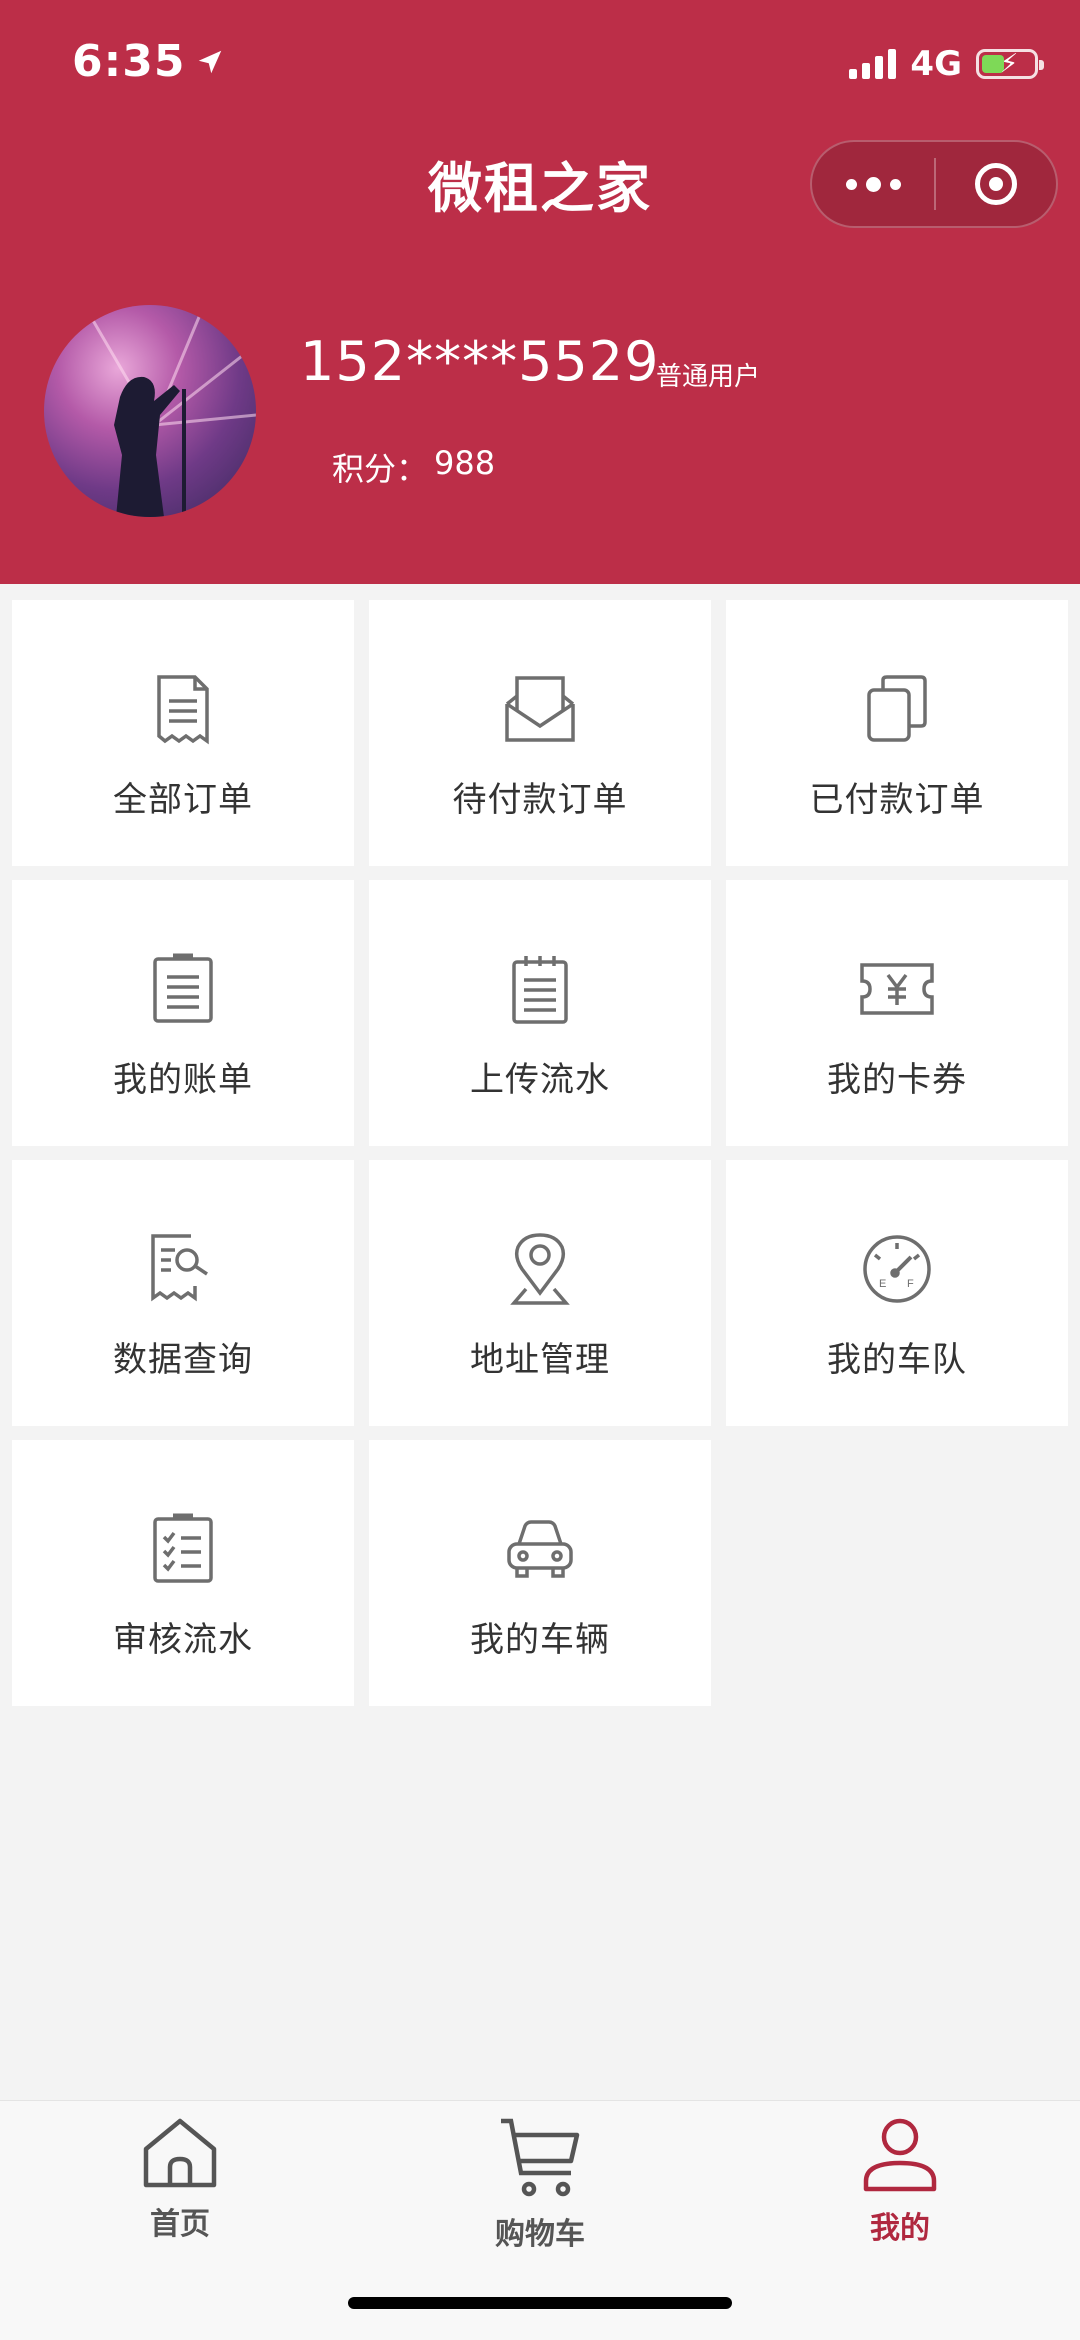 This screenshot has height=2340, width=1080. What do you see at coordinates (540, 990) in the screenshot?
I see `notepad-icon` at bounding box center [540, 990].